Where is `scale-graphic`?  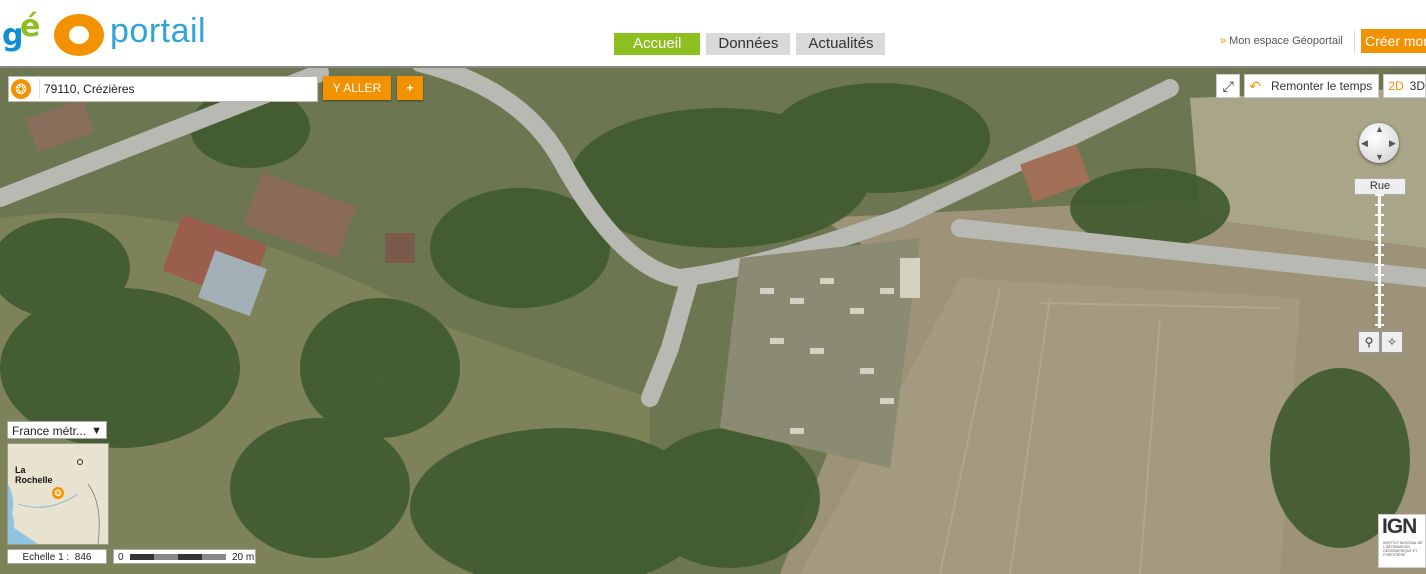
scale-graphic is located at coordinates (178, 557).